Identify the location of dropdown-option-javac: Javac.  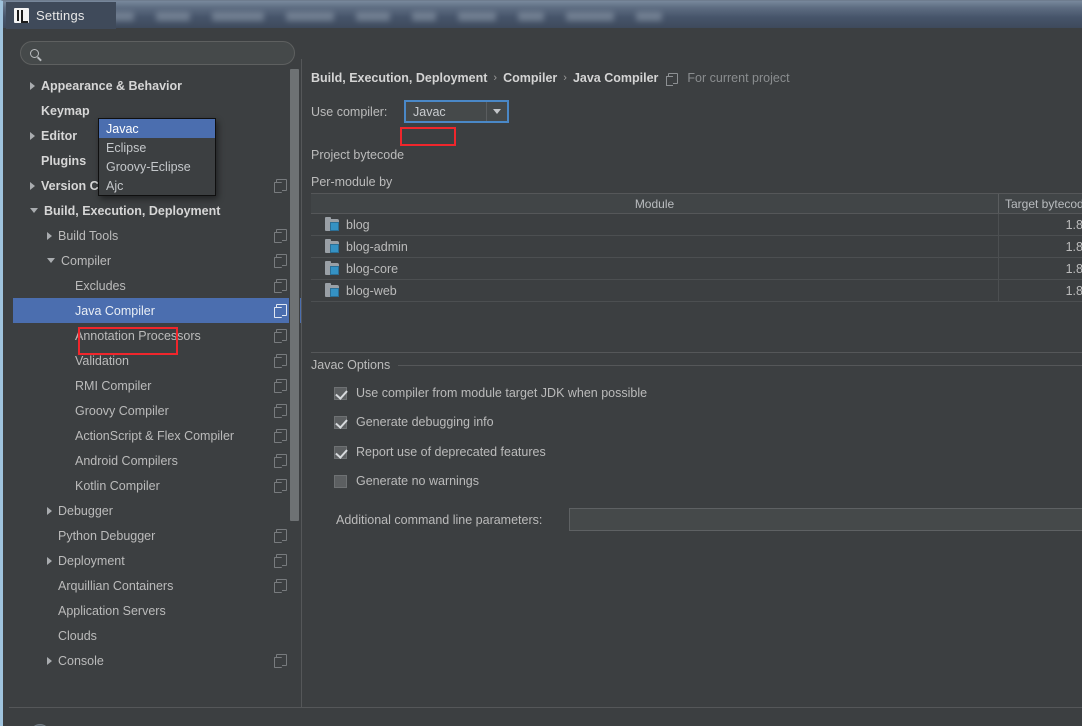
(157, 128).